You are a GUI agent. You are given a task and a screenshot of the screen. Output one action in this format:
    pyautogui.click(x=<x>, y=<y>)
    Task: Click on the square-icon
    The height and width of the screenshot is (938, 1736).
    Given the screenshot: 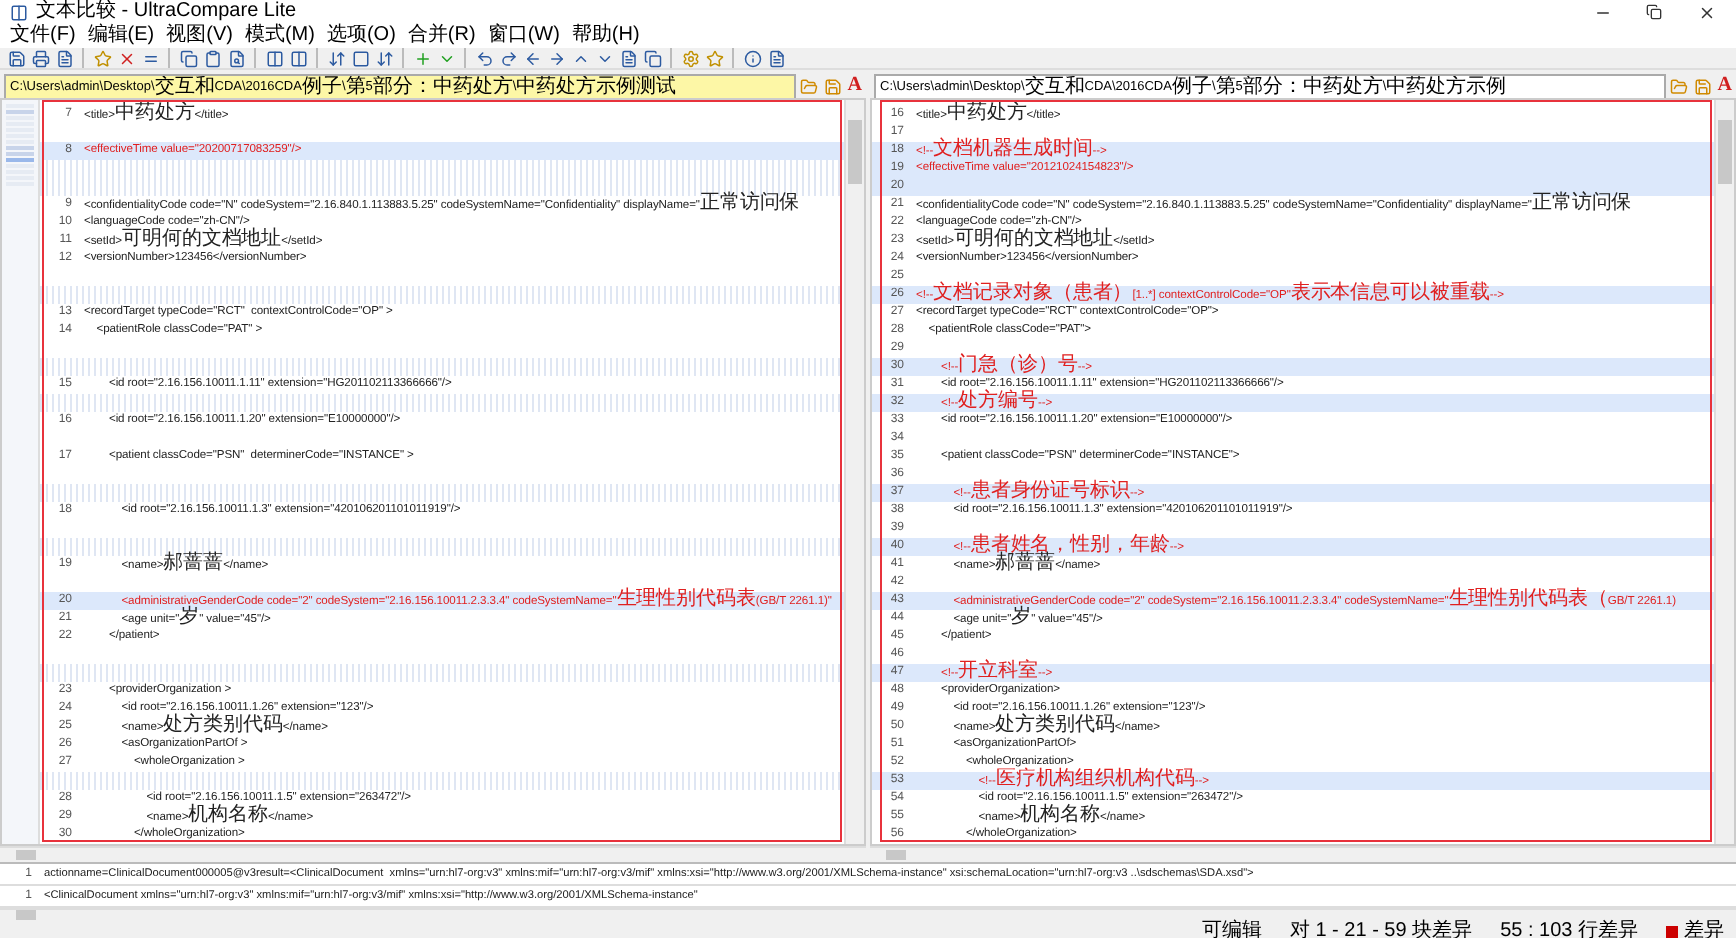 What is the action you would take?
    pyautogui.click(x=360, y=58)
    